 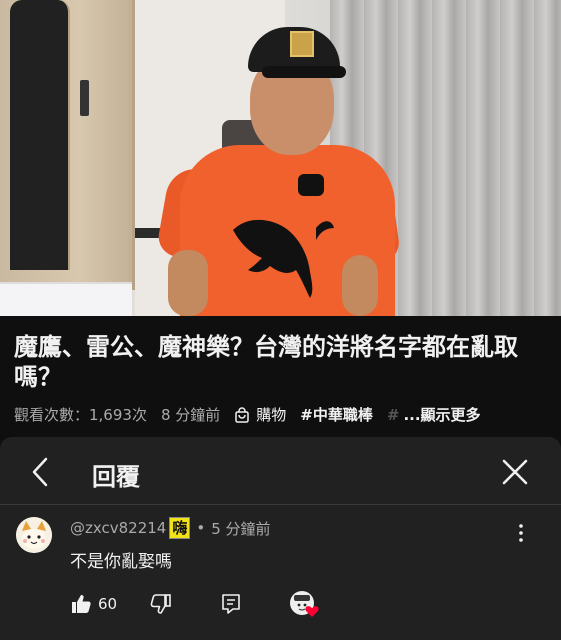 I want to click on comment-time: 5 分鐘前, so click(x=240, y=528).